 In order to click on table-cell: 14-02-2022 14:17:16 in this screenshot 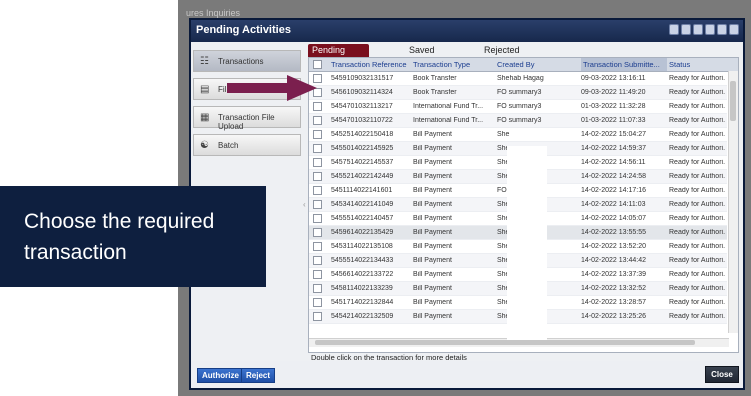, I will do `click(613, 190)`.